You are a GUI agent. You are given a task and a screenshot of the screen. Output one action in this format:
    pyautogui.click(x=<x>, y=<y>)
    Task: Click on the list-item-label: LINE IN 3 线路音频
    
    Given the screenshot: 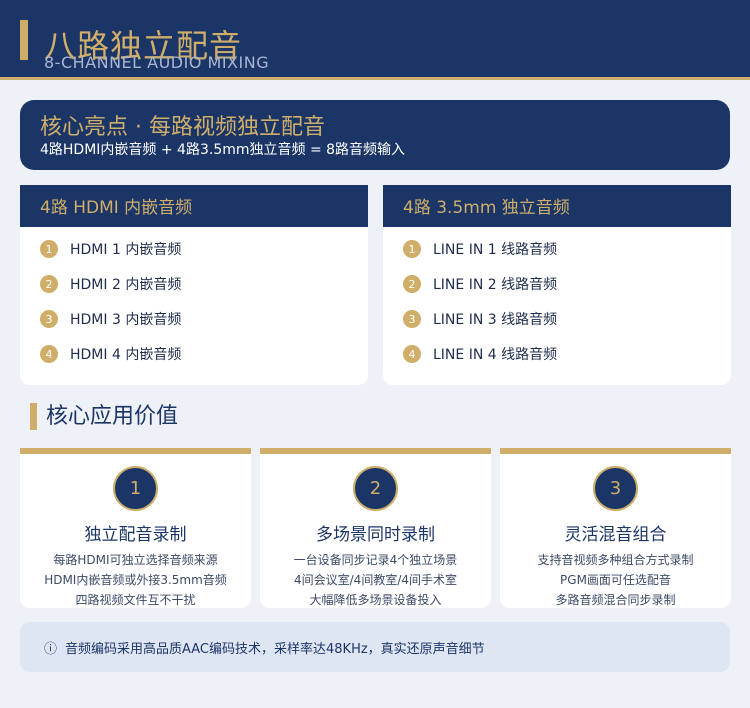 What is the action you would take?
    pyautogui.click(x=495, y=320)
    